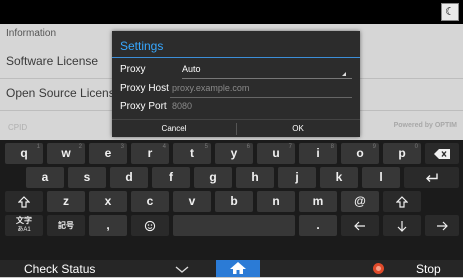 The image size is (463, 278). I want to click on key-label: q, so click(24, 153).